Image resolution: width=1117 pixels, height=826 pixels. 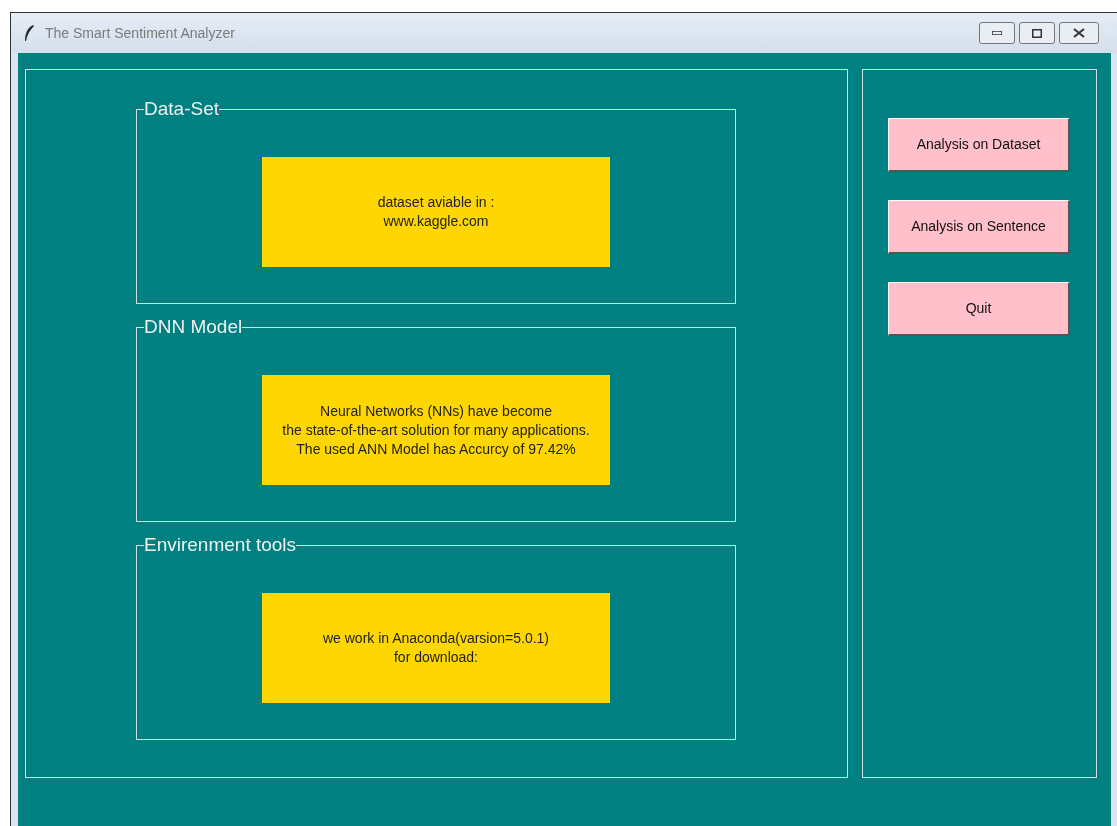 I want to click on group-title: DNN Model, so click(x=193, y=327).